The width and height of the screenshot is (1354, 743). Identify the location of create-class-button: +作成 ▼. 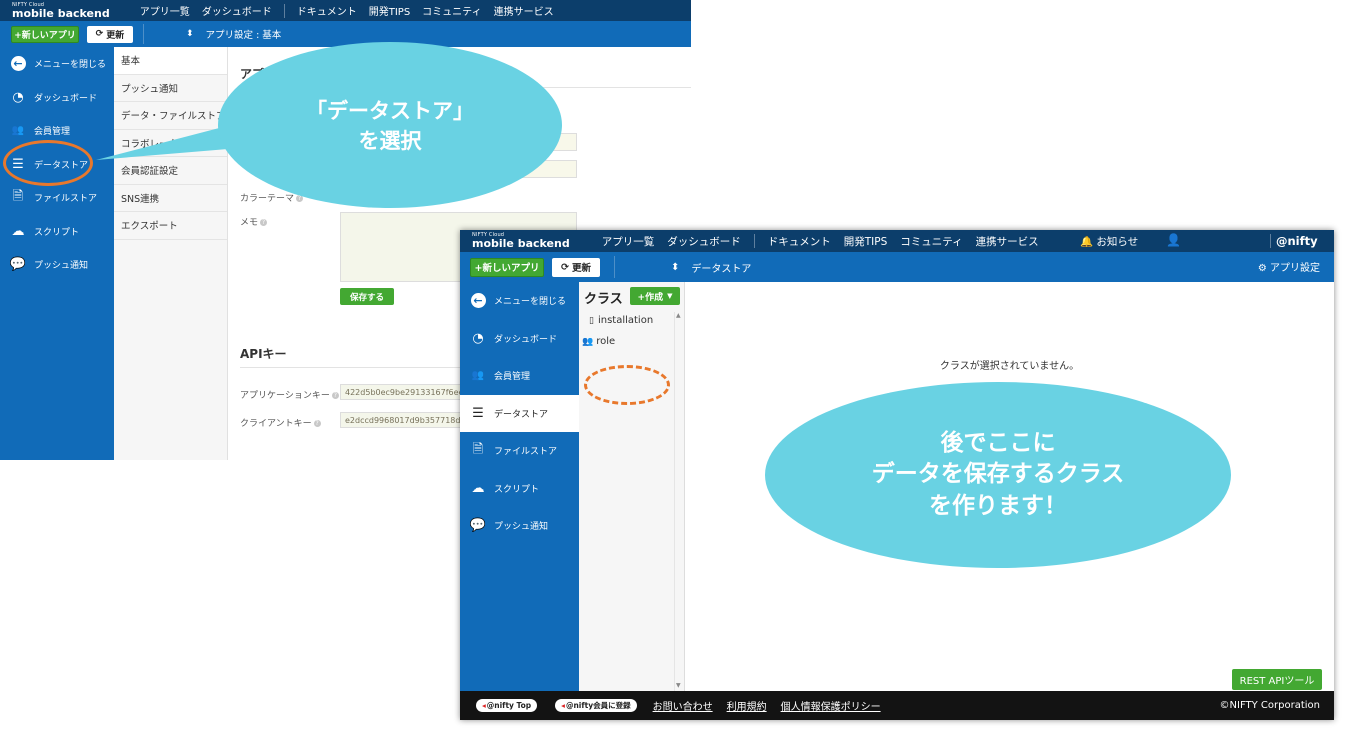
(655, 296).